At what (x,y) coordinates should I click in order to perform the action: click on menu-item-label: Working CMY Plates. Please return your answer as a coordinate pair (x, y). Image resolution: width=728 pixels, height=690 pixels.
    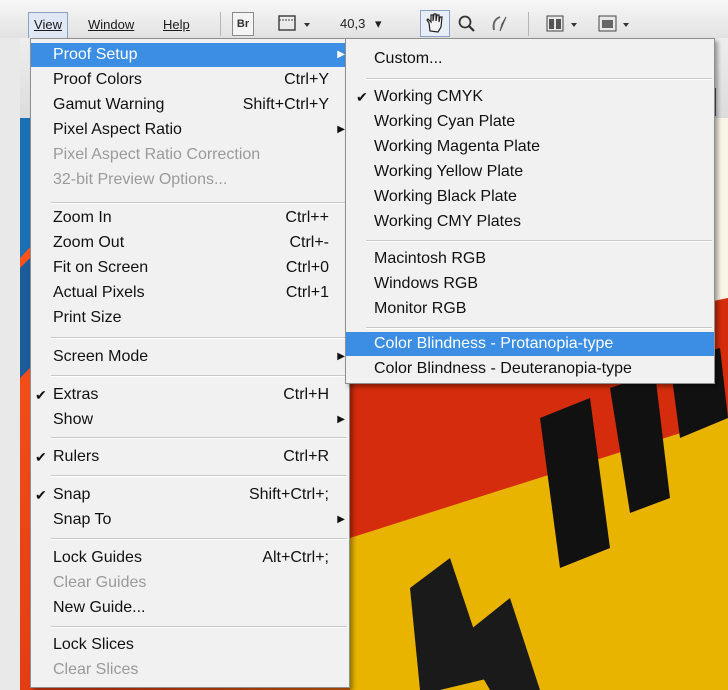
    Looking at the image, I should click on (448, 221).